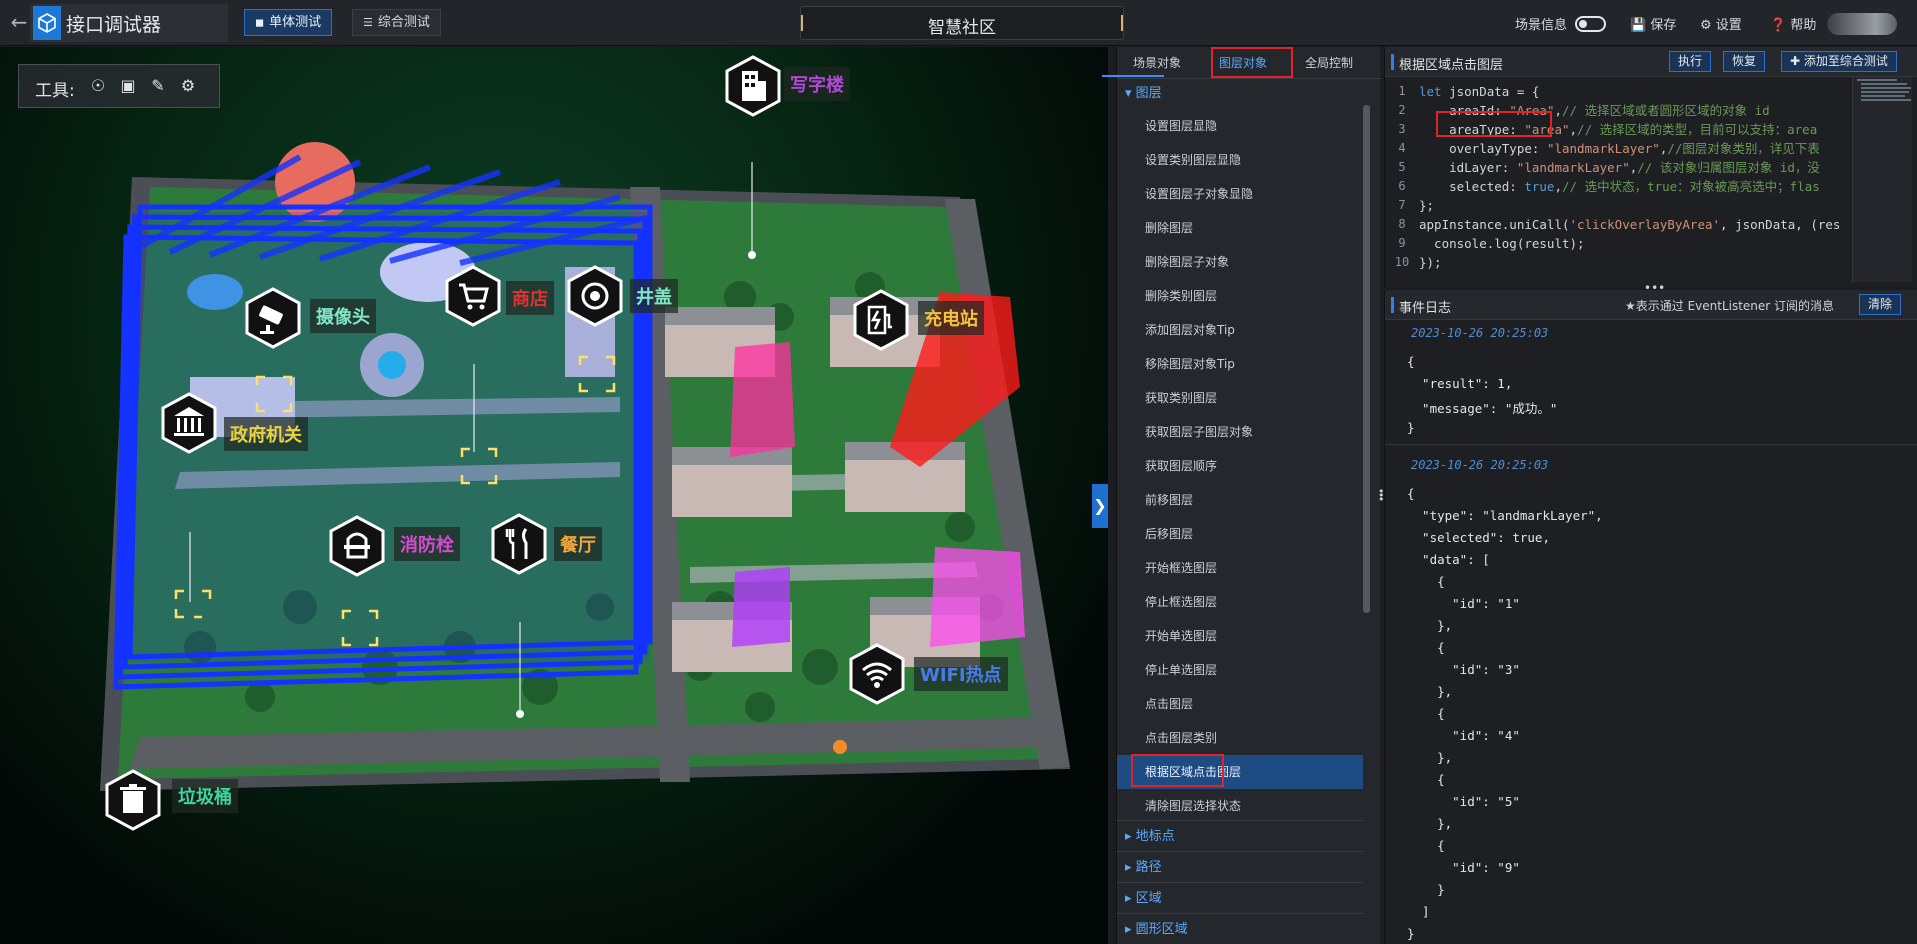 The width and height of the screenshot is (1917, 944). Describe the element at coordinates (530, 298) in the screenshot. I see `poi-label-shop: 商店` at that location.